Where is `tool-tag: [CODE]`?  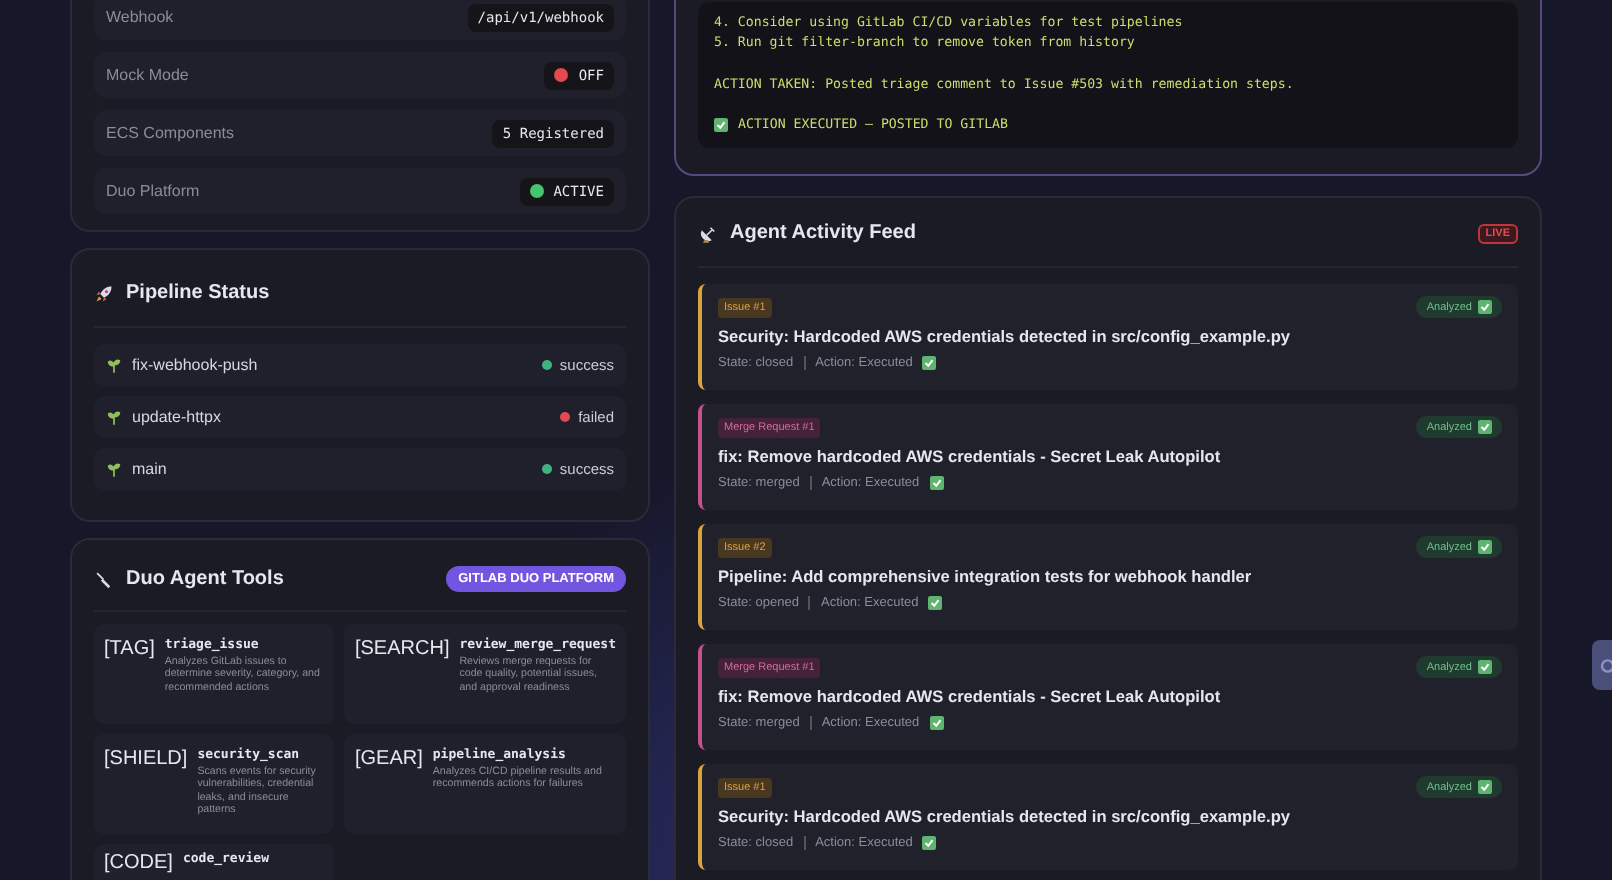 tool-tag: [CODE] is located at coordinates (138, 865).